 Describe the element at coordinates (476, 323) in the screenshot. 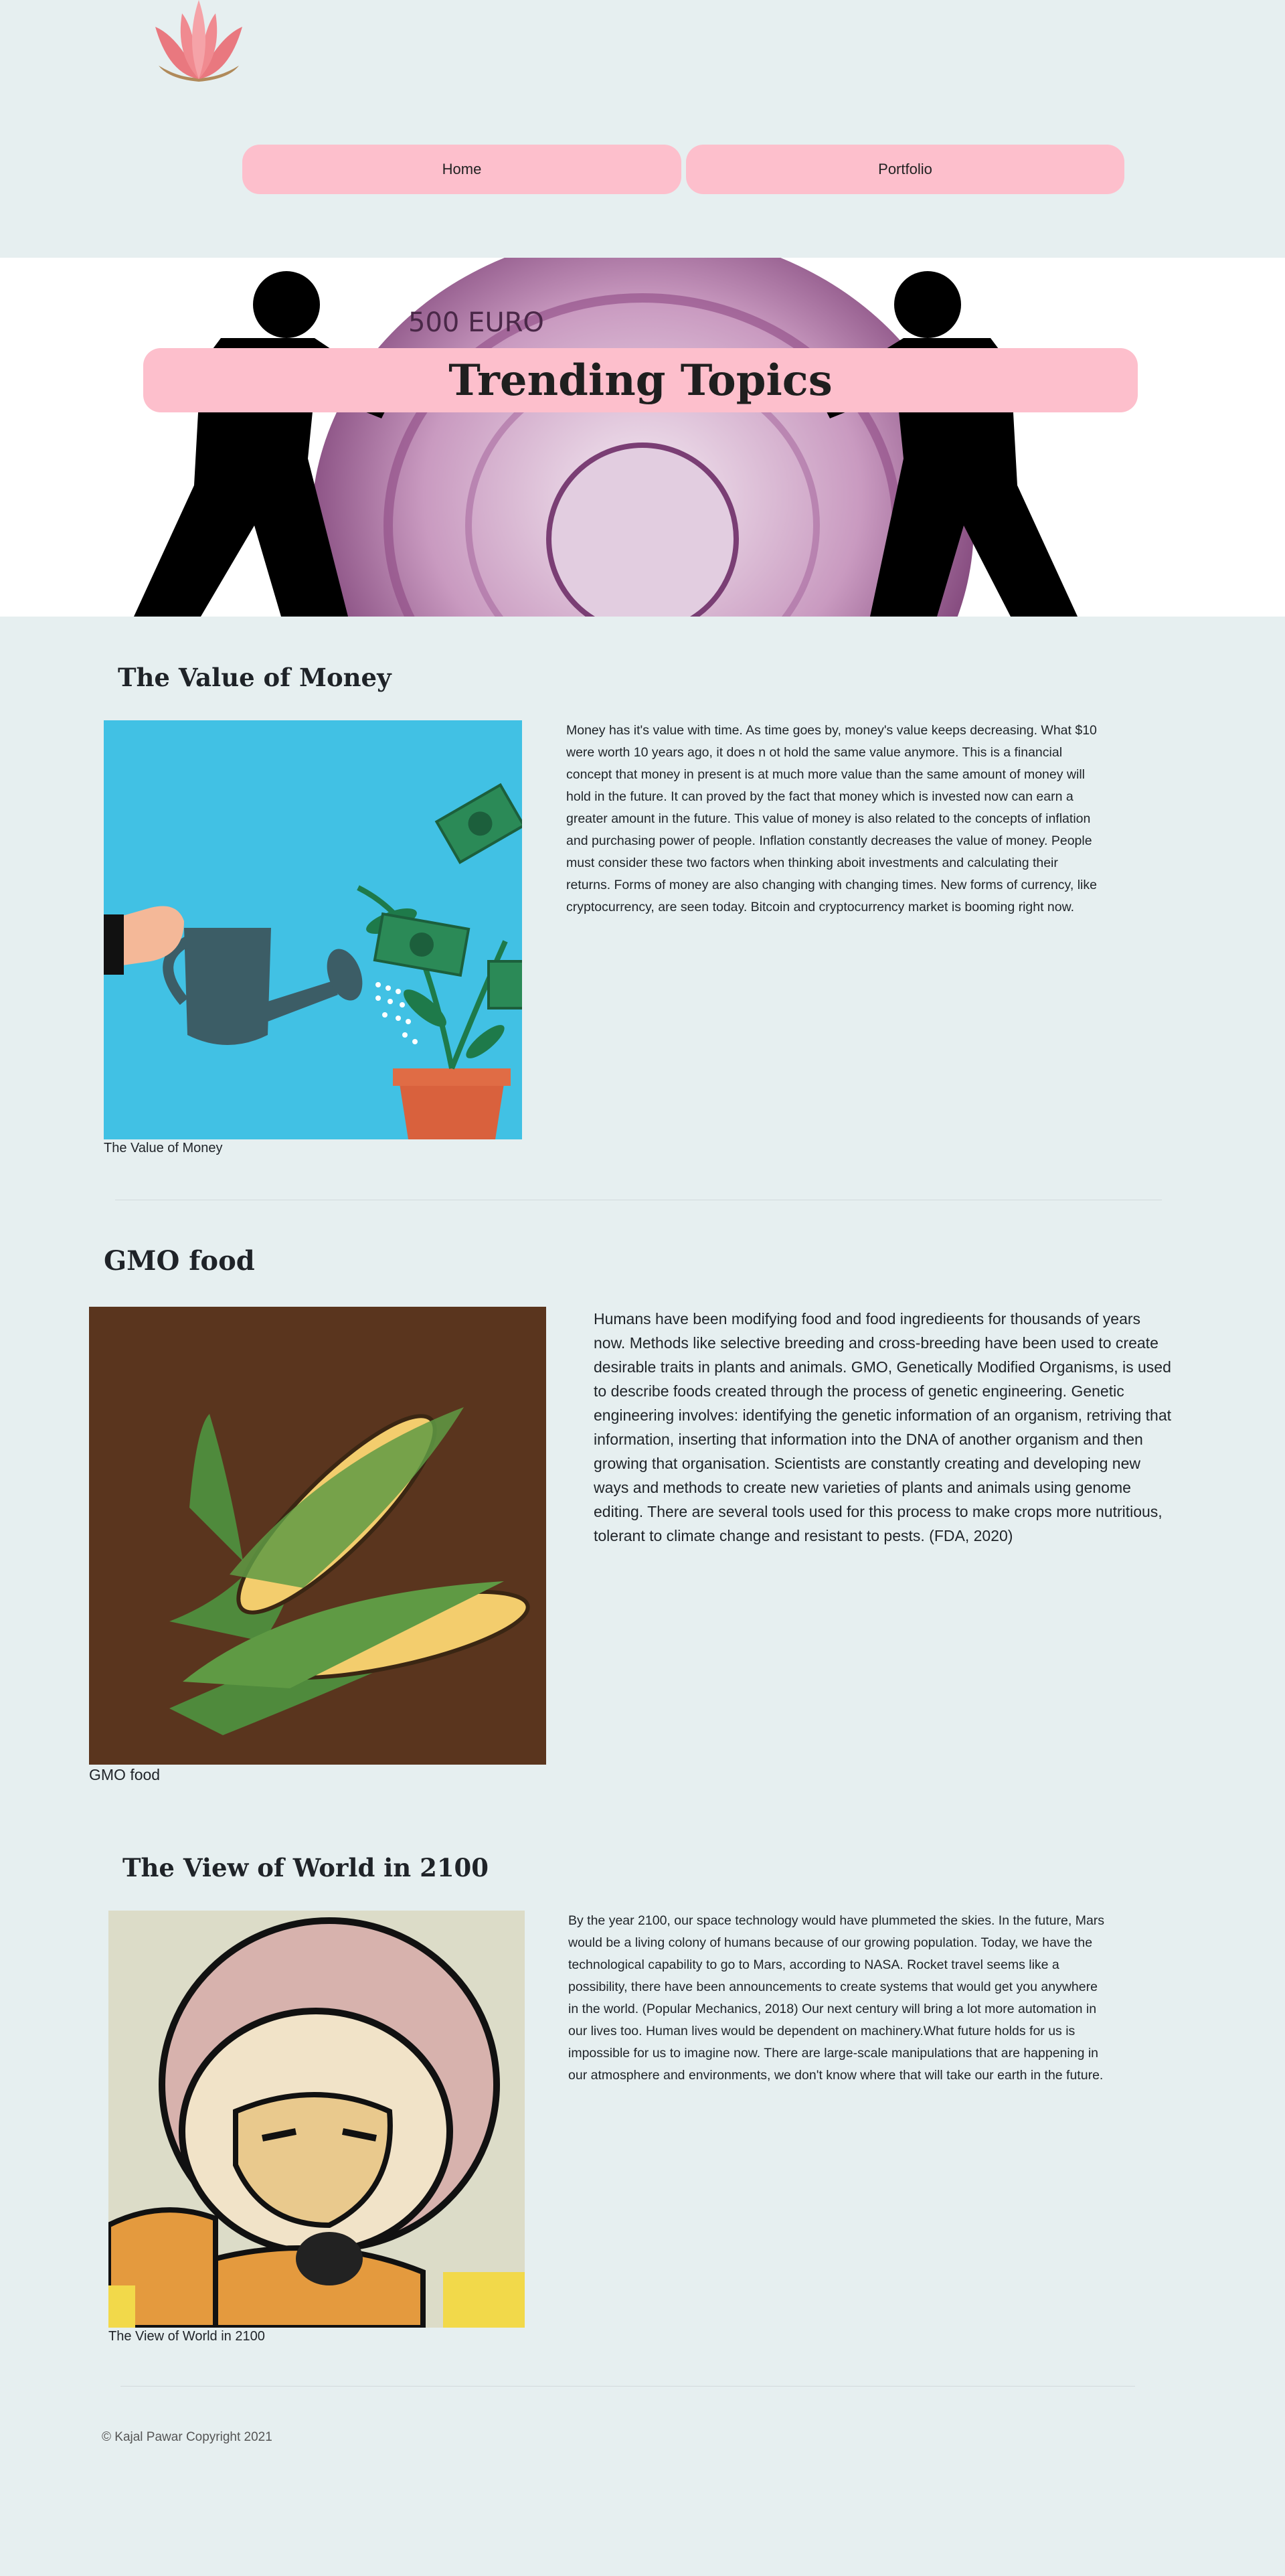

I see `hero-banner-note: 500 EURO` at that location.